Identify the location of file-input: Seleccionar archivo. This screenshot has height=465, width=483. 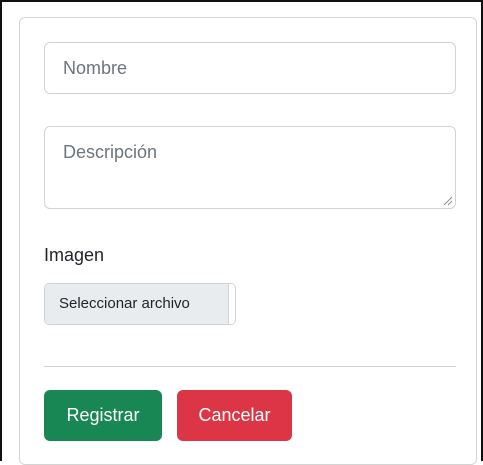
(140, 304).